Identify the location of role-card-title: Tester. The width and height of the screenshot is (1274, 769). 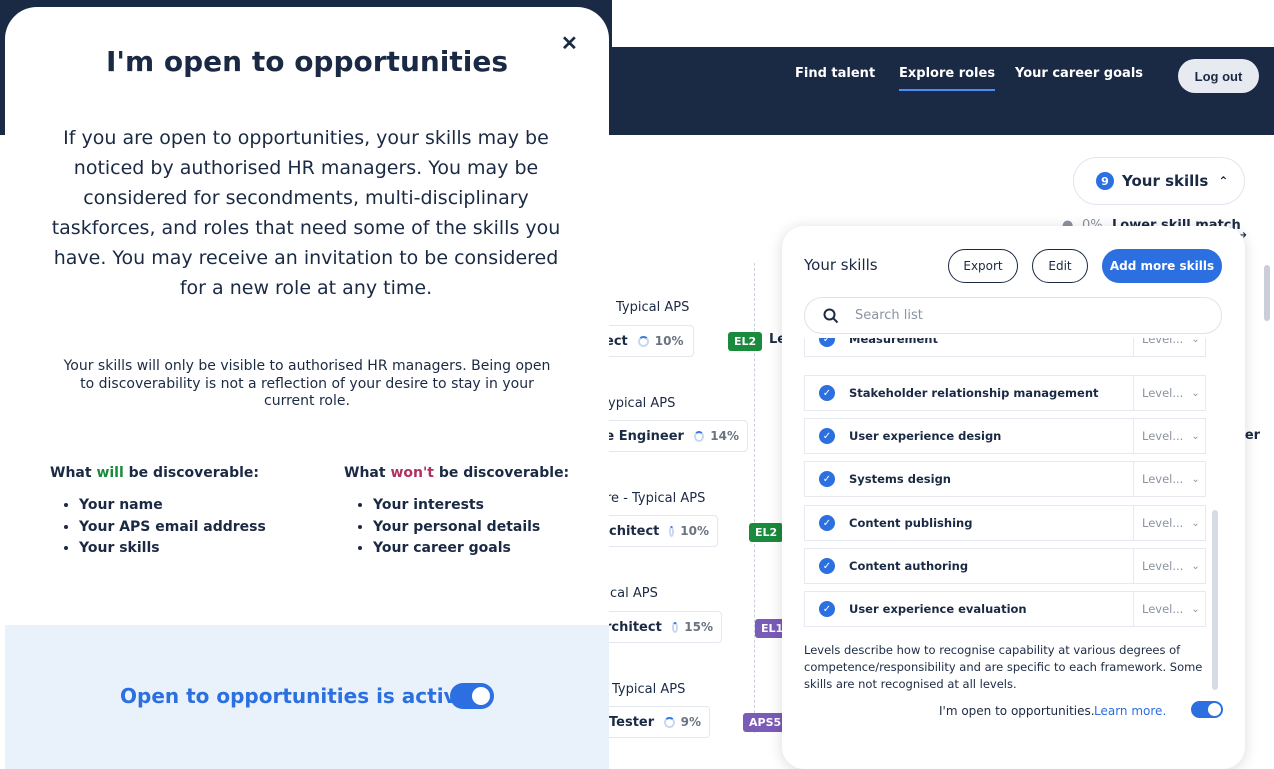
(632, 722).